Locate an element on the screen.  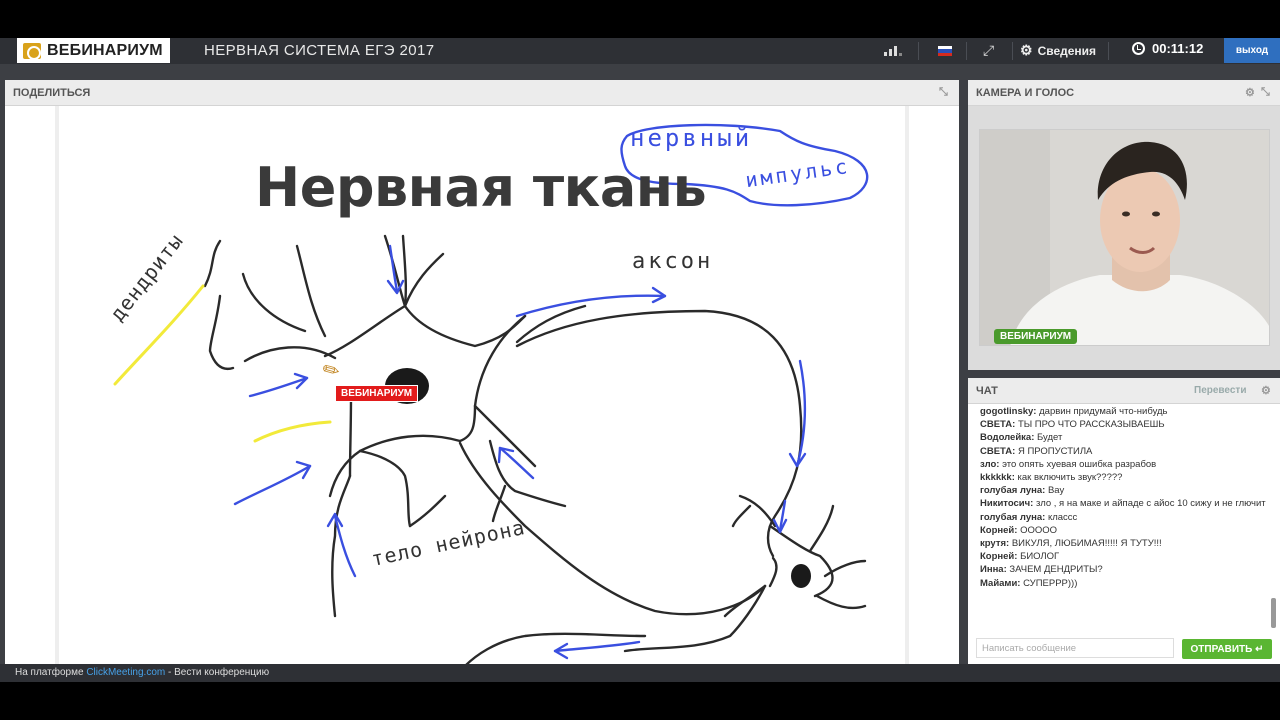
info-label: Сведения is located at coordinates (1067, 50).